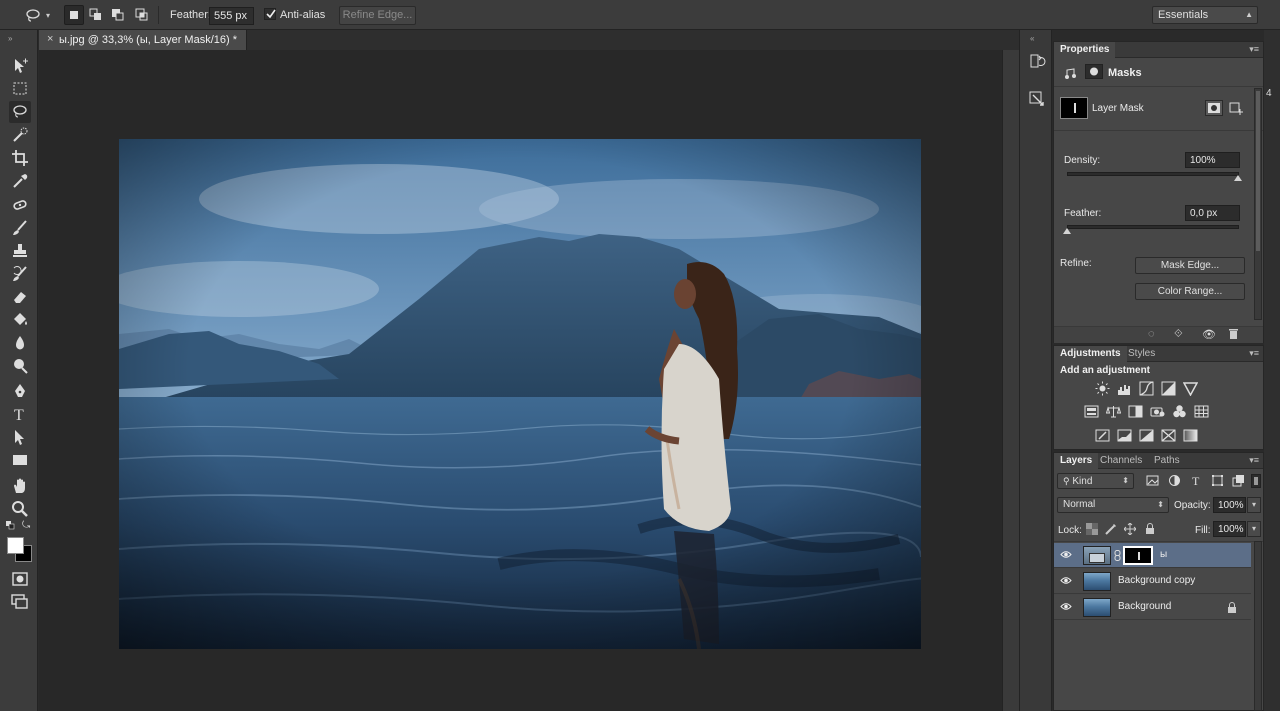 Image resolution: width=1280 pixels, height=711 pixels. I want to click on zoom-tool-icon, so click(20, 509).